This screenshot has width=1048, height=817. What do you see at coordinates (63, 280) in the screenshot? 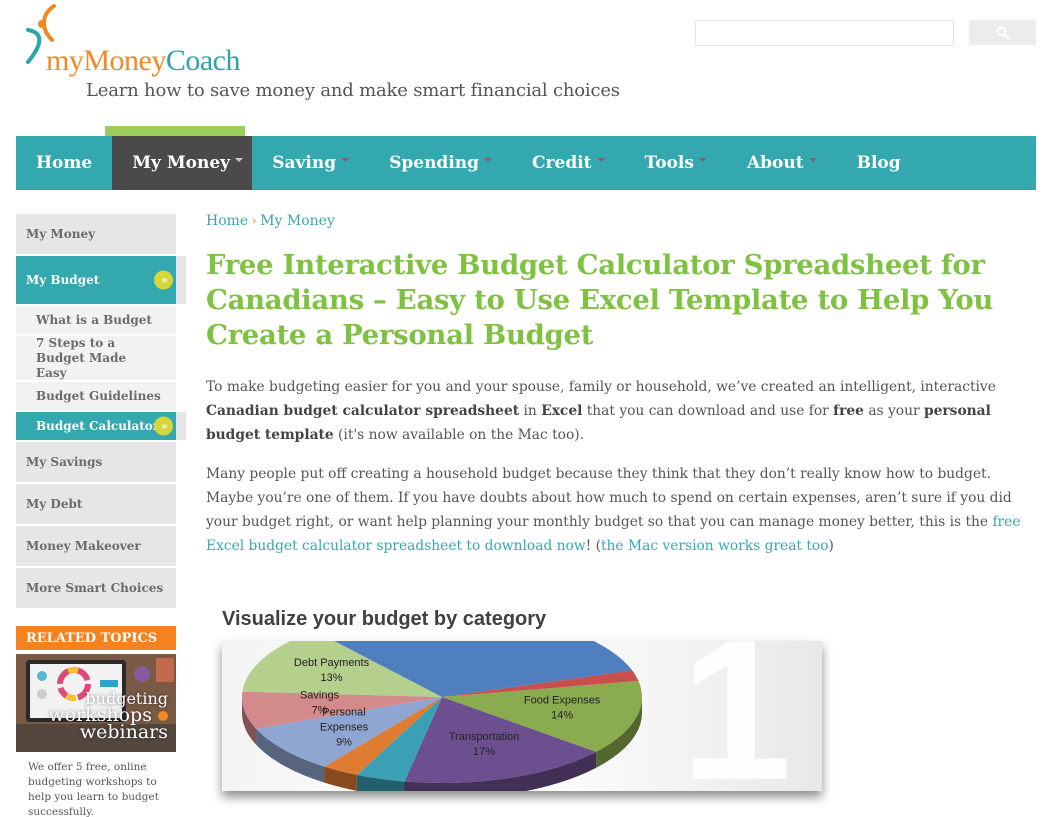
I see `sidebar-item-label: My Budget` at bounding box center [63, 280].